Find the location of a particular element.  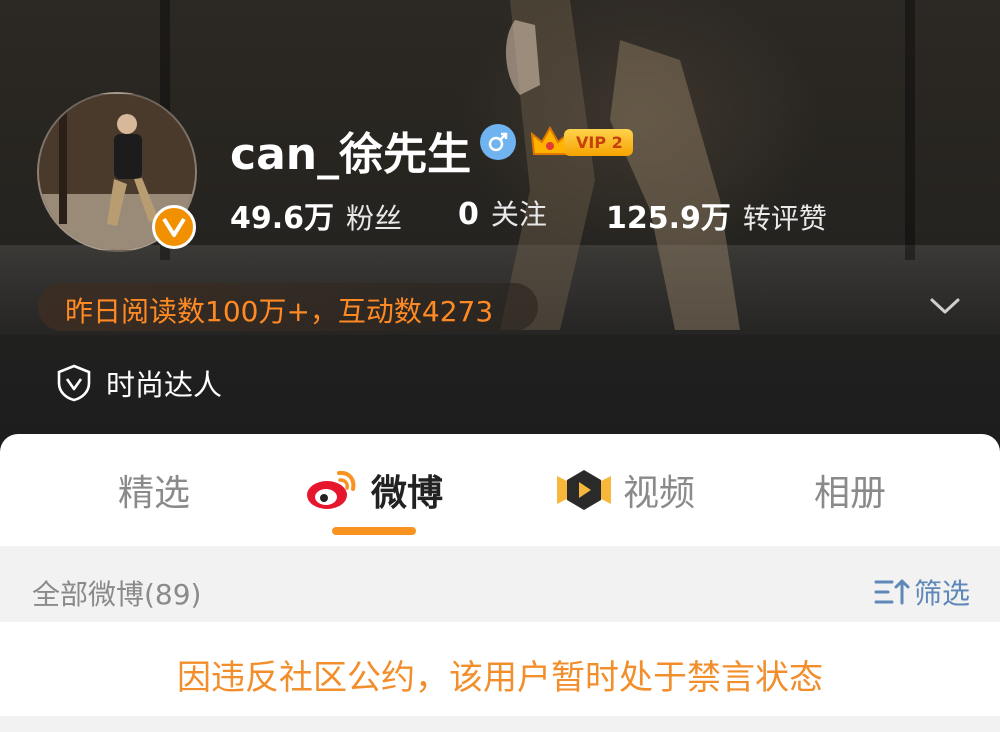

male-icon is located at coordinates (498, 142).